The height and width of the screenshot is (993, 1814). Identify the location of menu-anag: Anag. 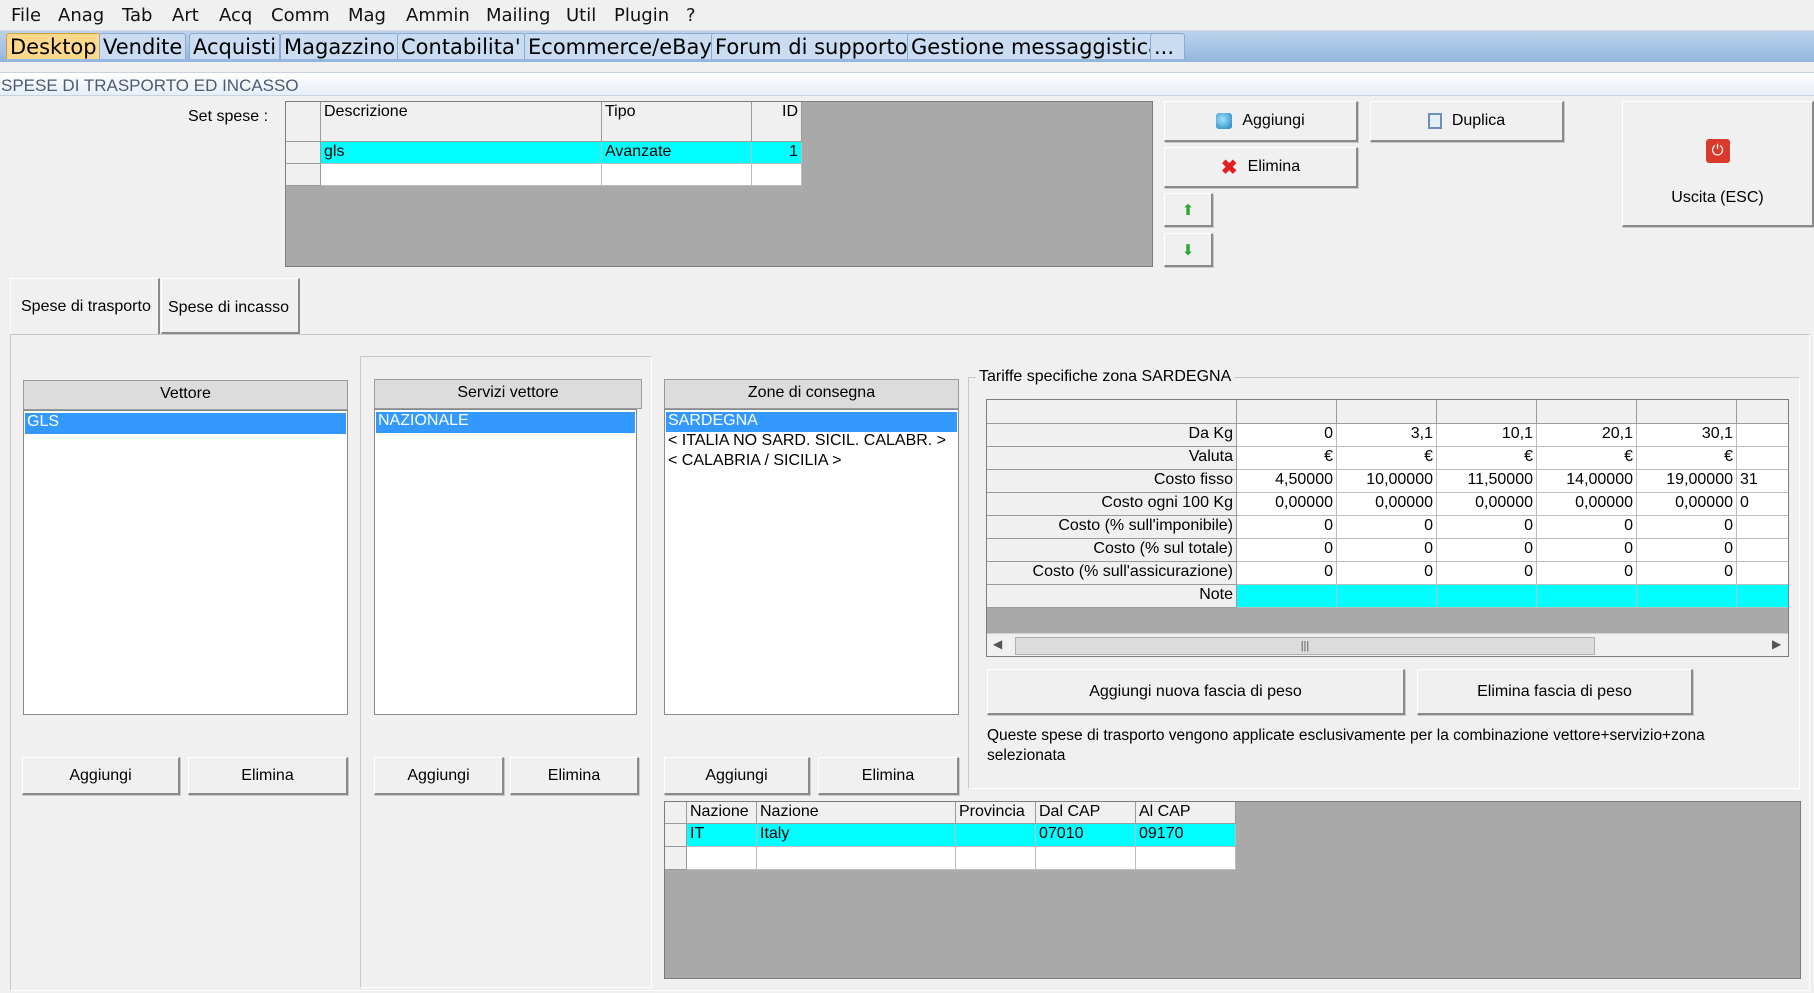
(81, 15).